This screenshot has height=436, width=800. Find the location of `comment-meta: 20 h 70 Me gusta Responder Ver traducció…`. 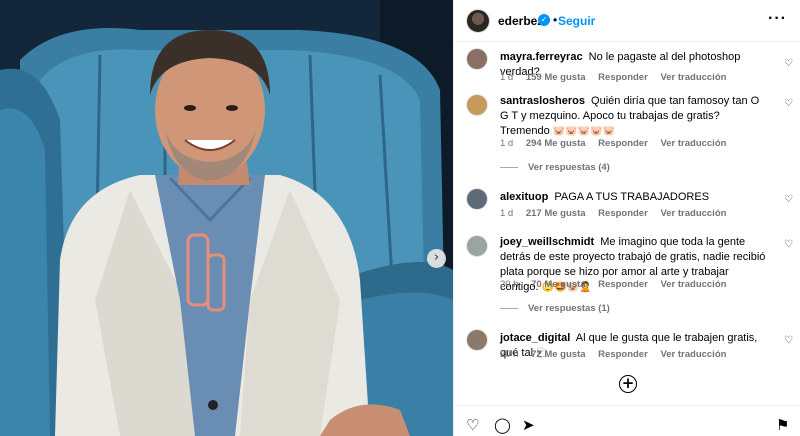

comment-meta: 20 h 70 Me gusta Responder Ver traducció… is located at coordinates (618, 284).